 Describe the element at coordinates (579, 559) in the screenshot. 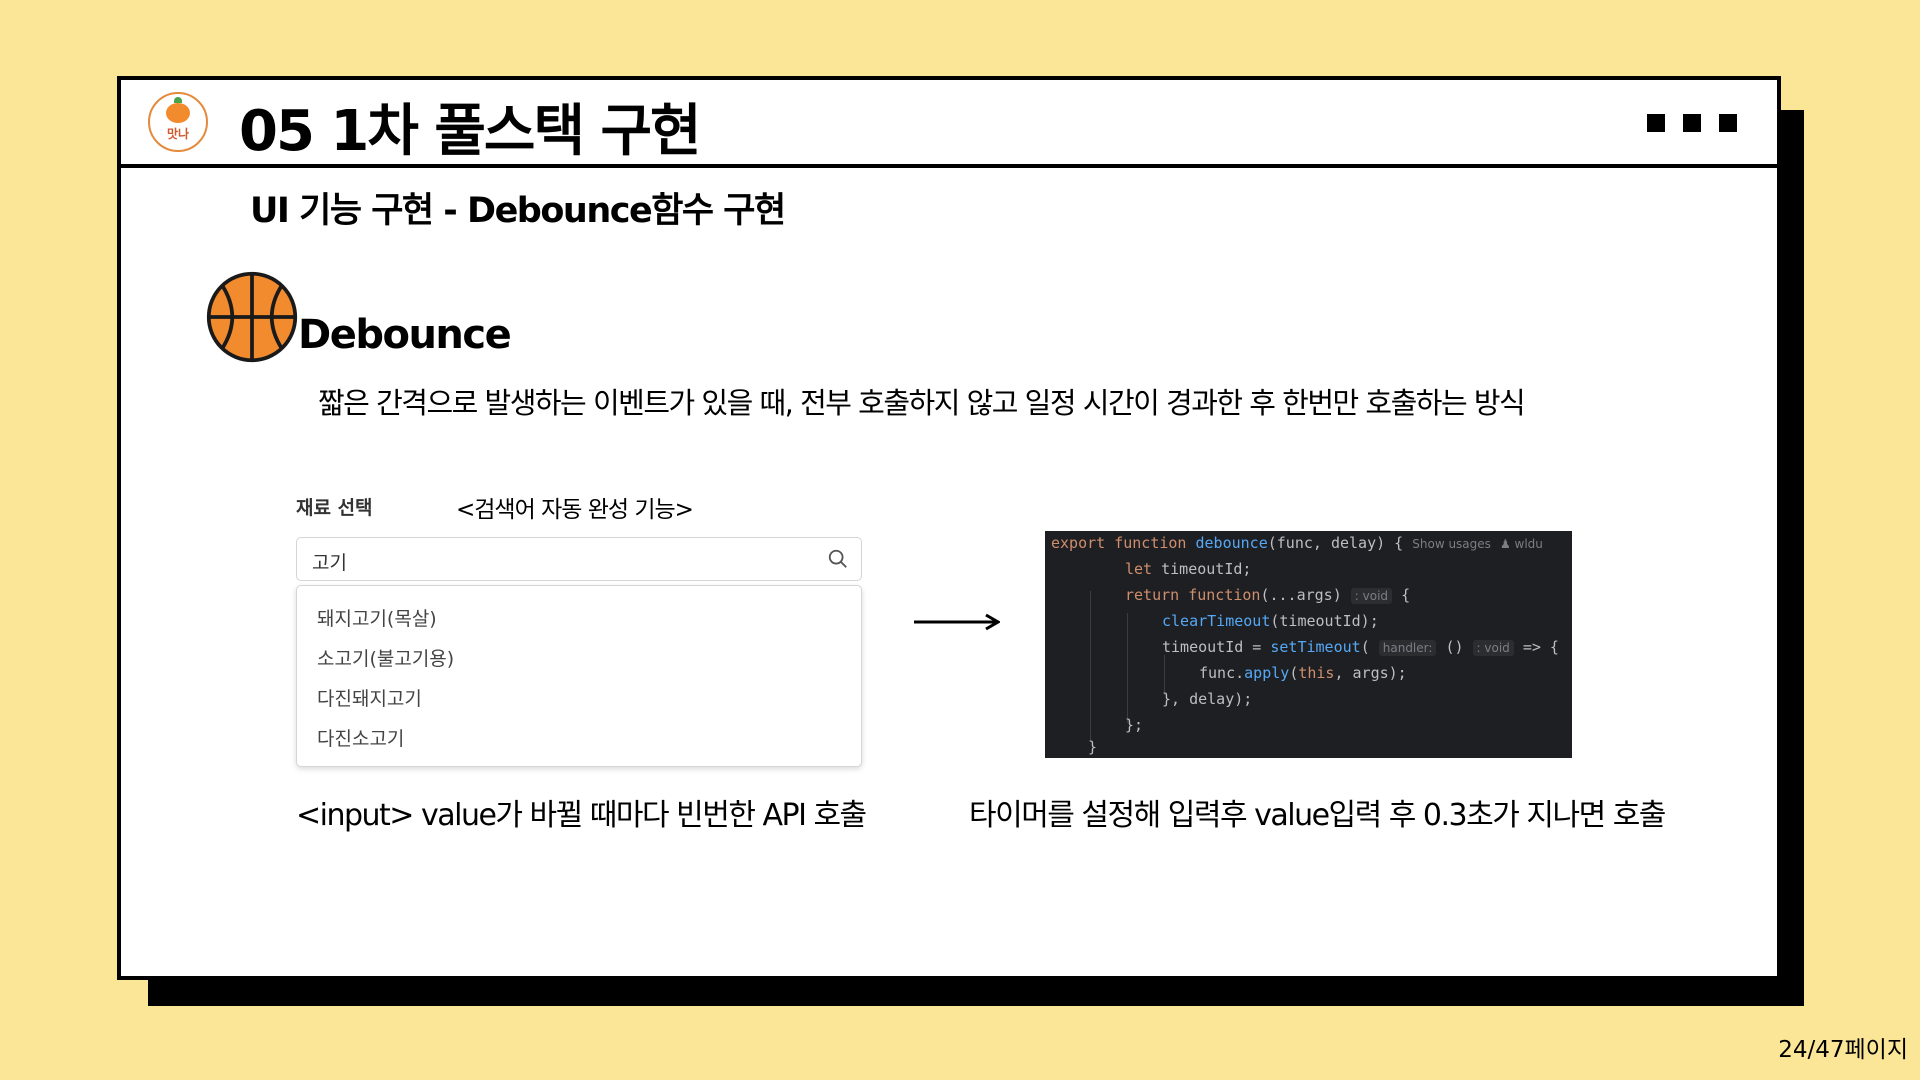

I see `search-input: 고기` at that location.